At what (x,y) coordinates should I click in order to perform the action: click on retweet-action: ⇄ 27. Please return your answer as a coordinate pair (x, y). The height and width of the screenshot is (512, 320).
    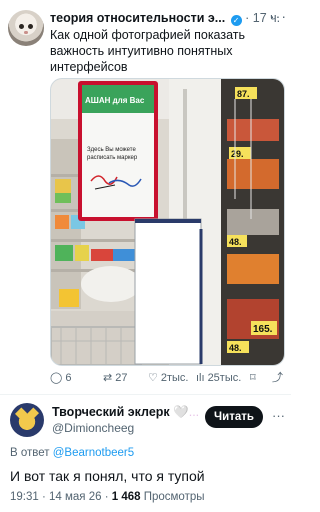
    Looking at the image, I should click on (115, 378).